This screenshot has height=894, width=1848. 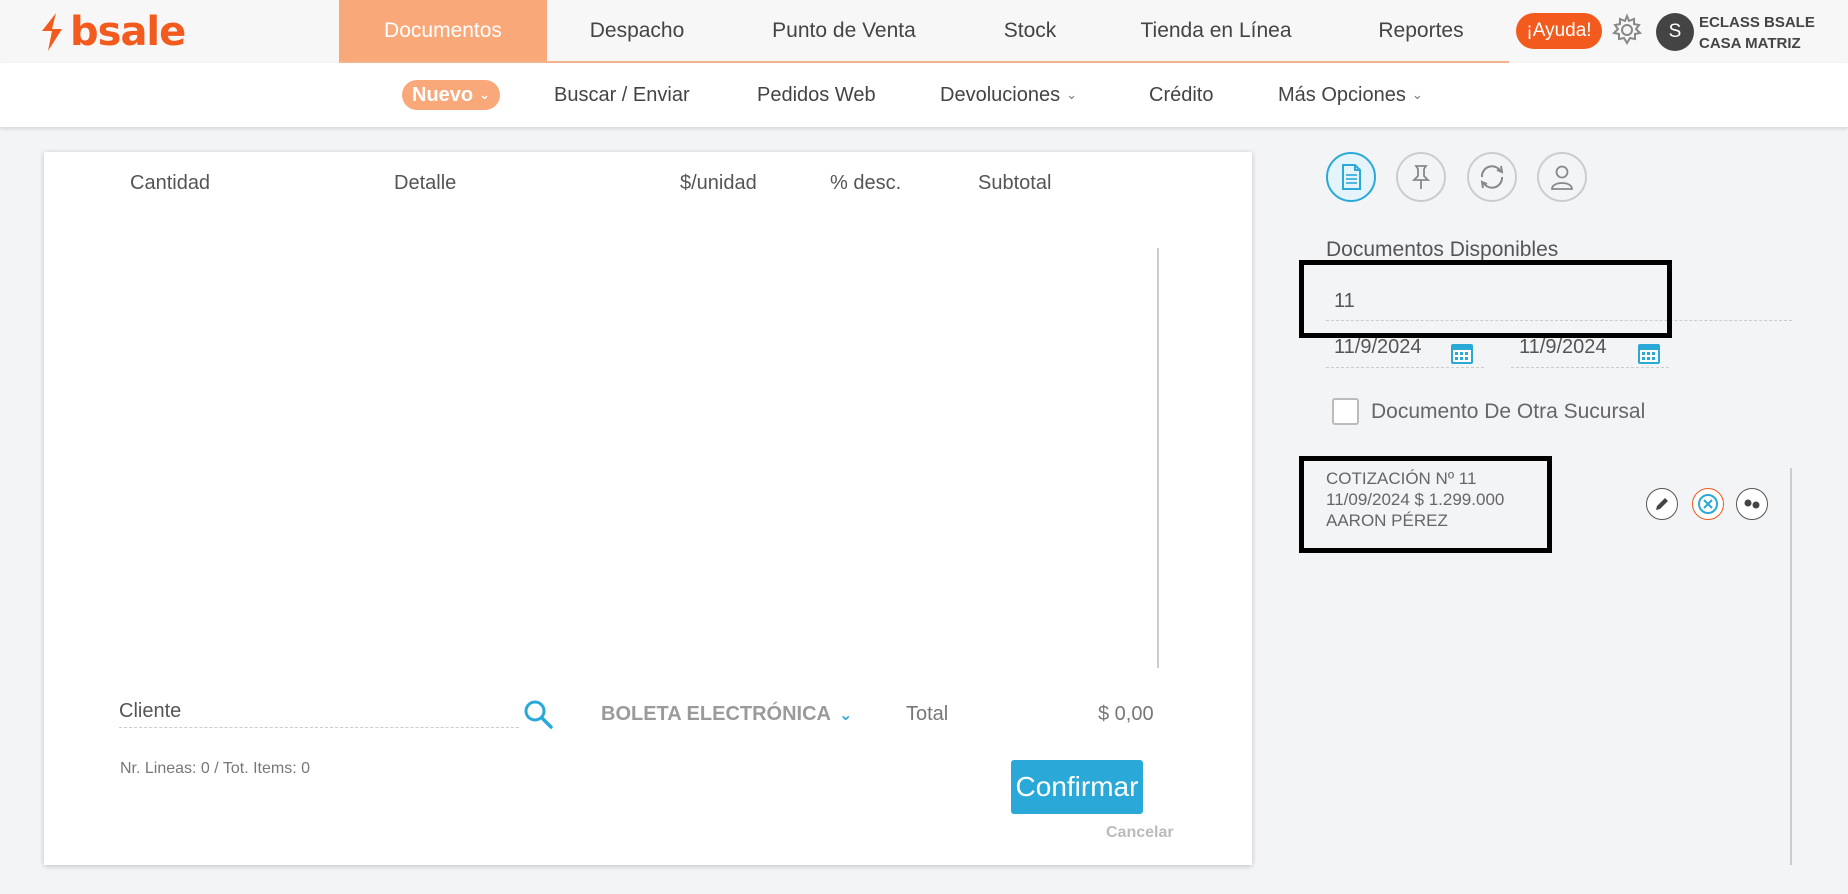 What do you see at coordinates (425, 183) in the screenshot?
I see `column-detalle: Detalle` at bounding box center [425, 183].